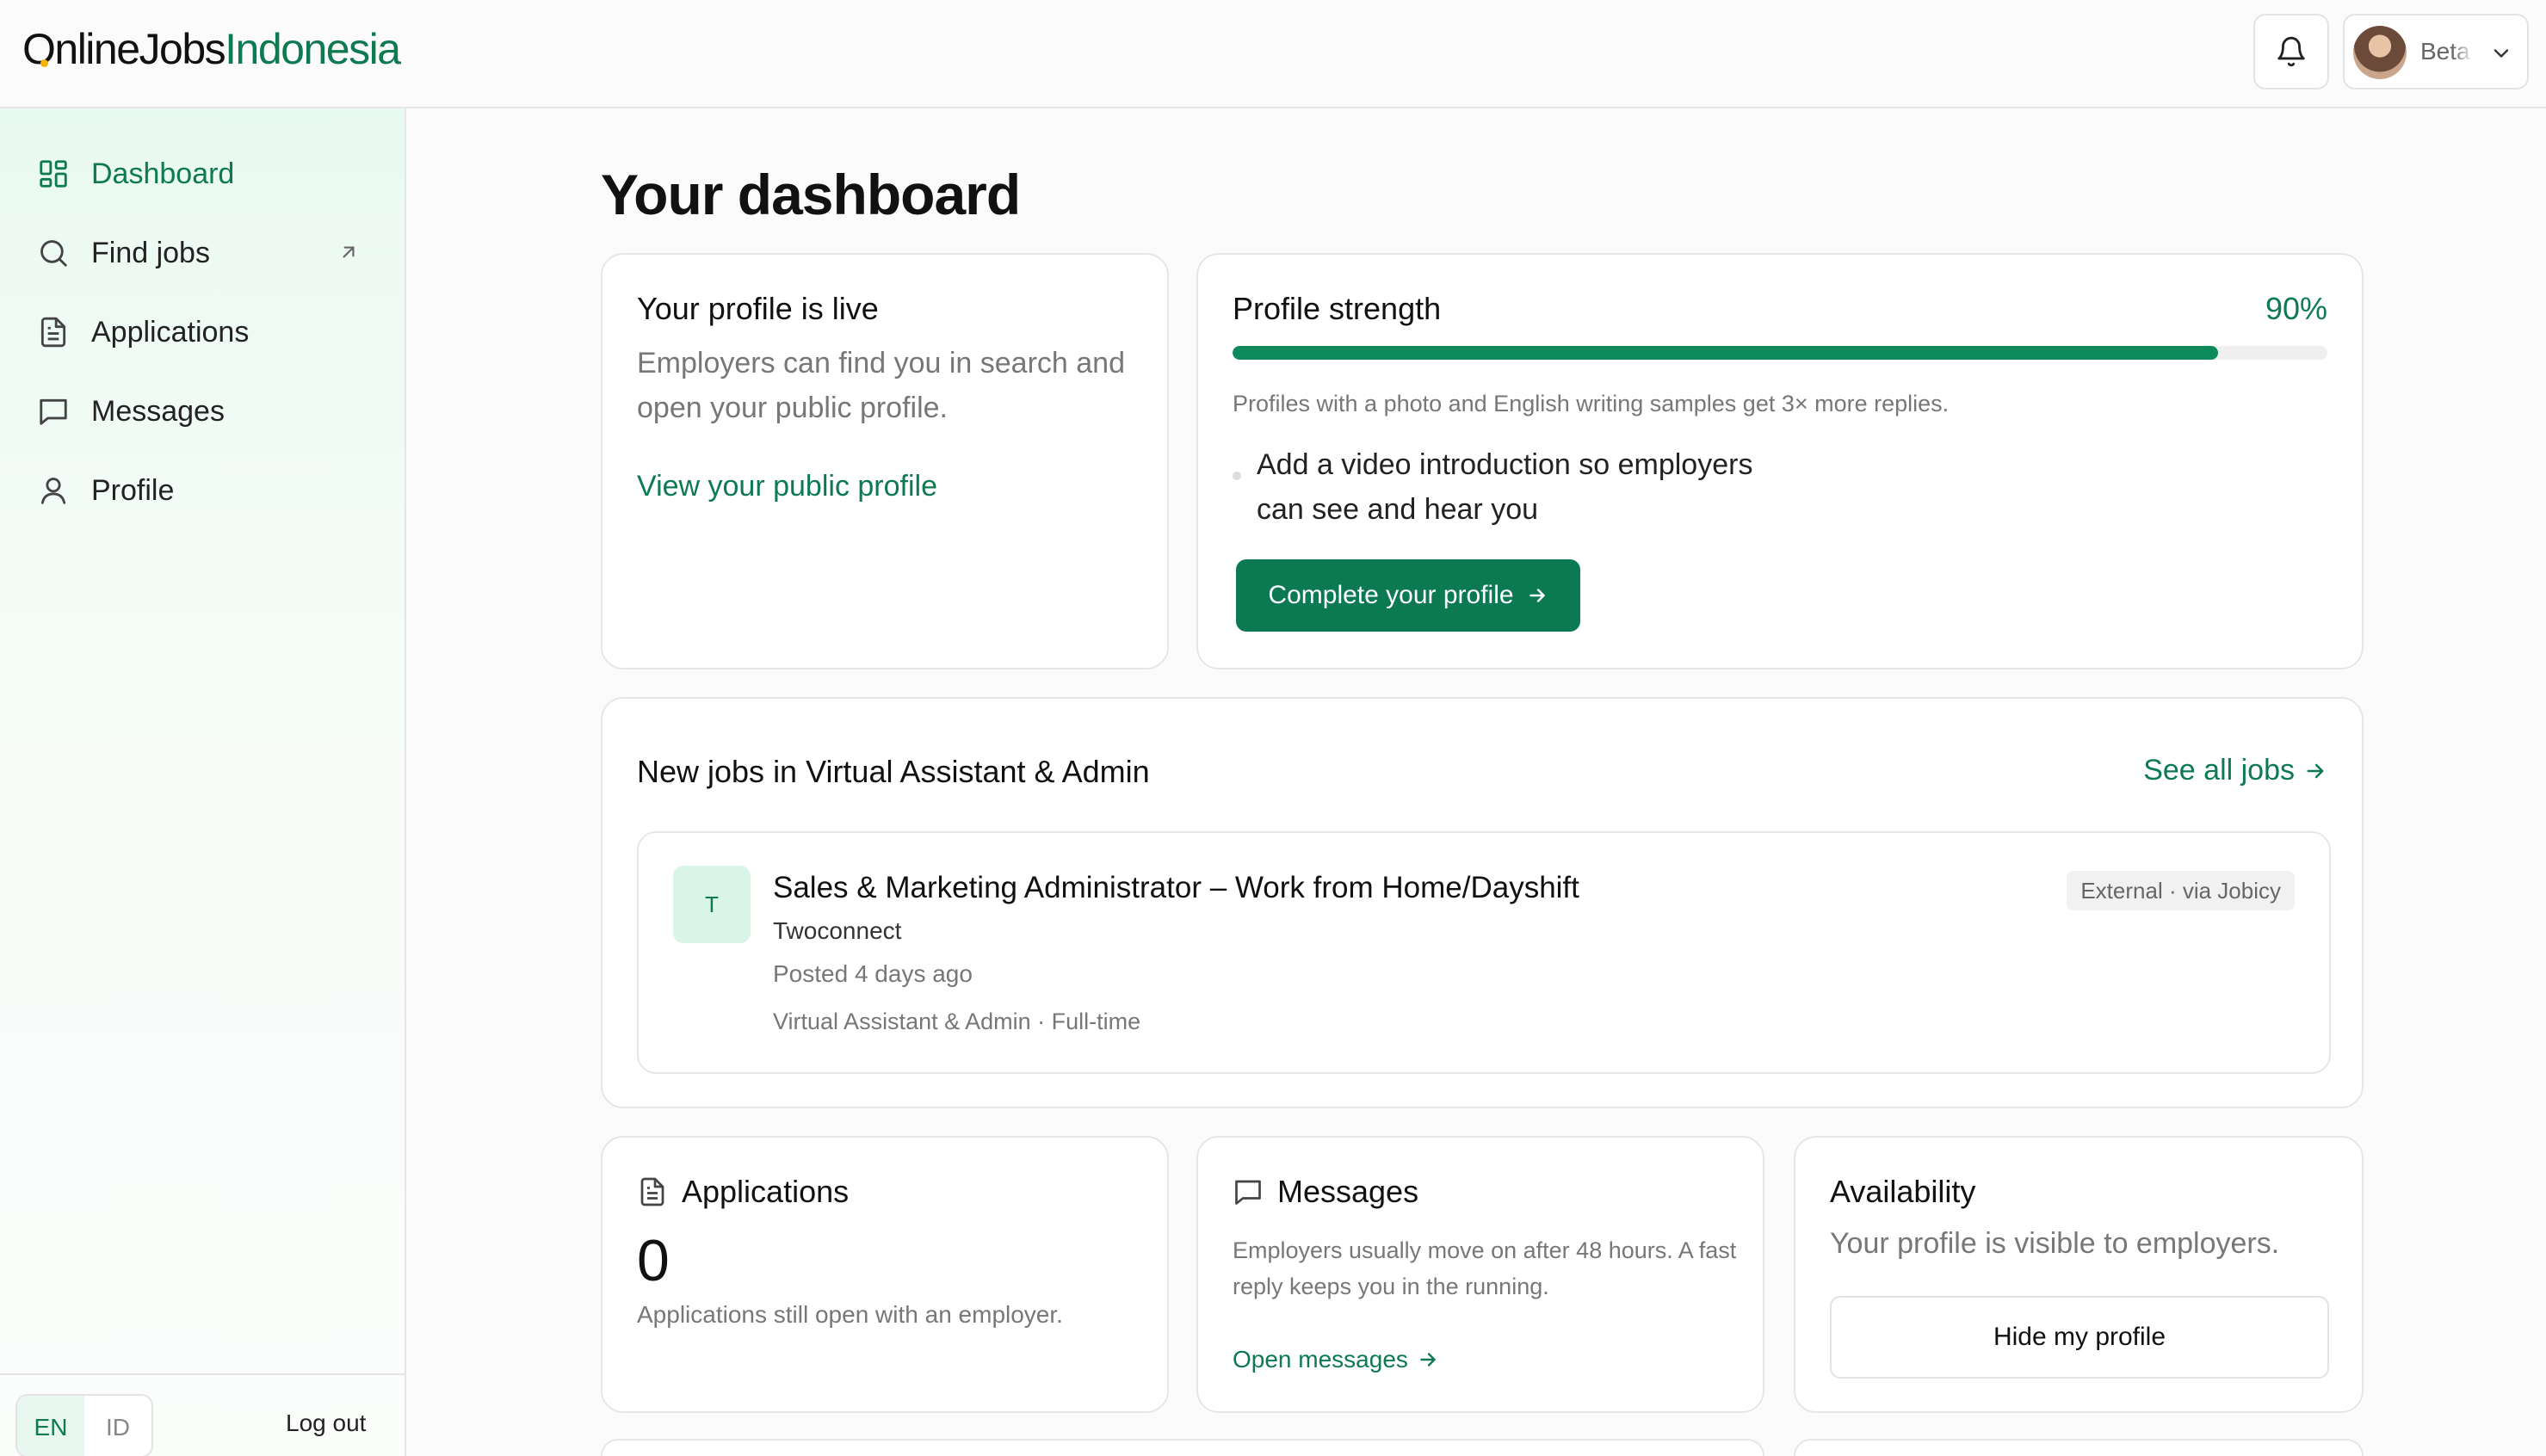 The height and width of the screenshot is (1456, 2546). What do you see at coordinates (206, 491) in the screenshot?
I see `sidebar-item-profile: Profile` at bounding box center [206, 491].